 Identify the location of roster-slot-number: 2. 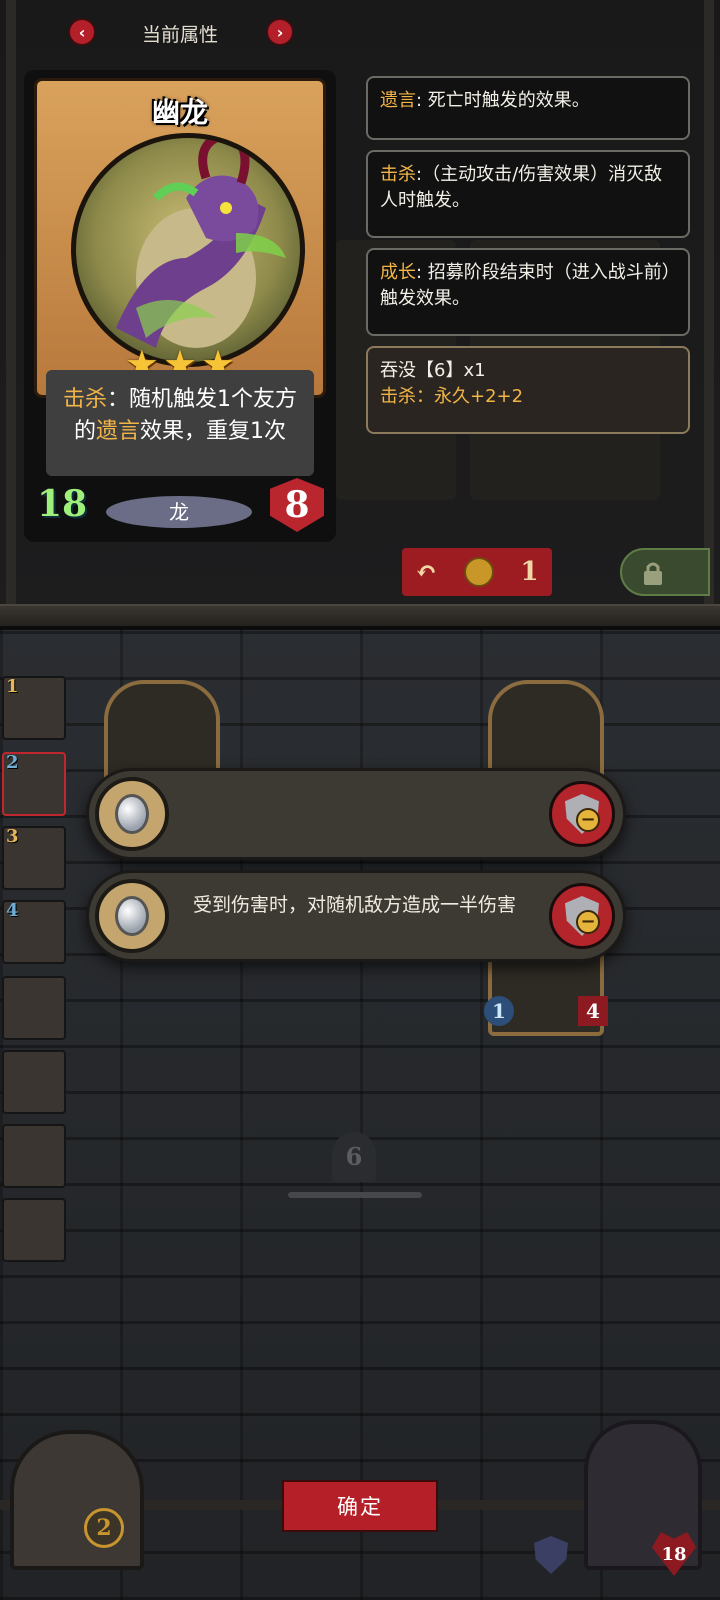
(12, 762).